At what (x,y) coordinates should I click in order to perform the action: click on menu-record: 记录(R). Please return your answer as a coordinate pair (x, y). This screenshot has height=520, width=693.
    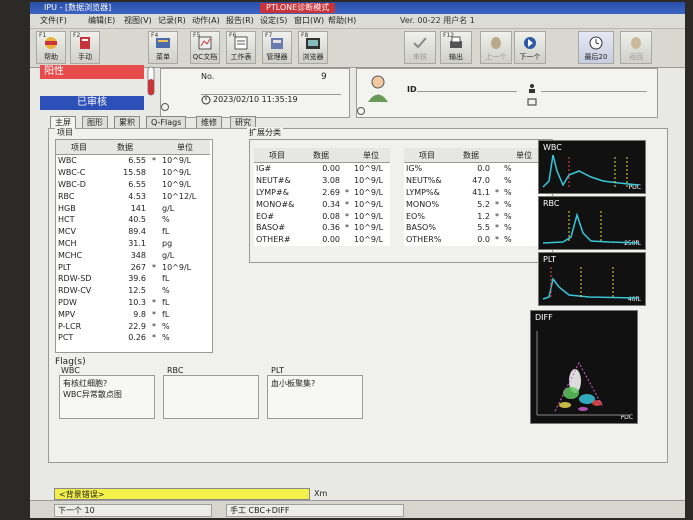
    Looking at the image, I should click on (172, 21).